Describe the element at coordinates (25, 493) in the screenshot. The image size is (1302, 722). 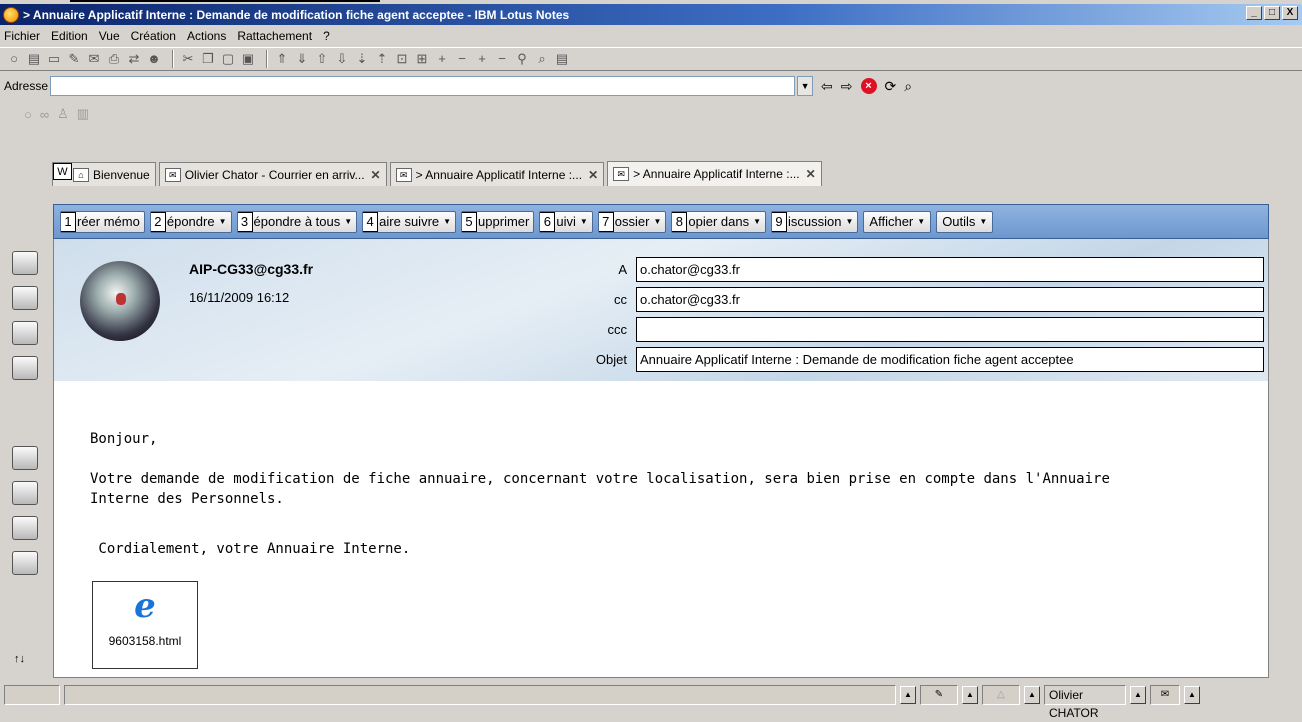
I see `databases-icon` at that location.